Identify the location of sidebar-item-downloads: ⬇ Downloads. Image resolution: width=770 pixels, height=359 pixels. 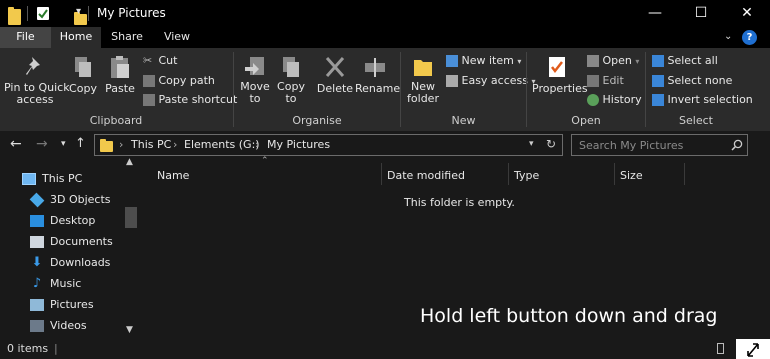
(70, 262).